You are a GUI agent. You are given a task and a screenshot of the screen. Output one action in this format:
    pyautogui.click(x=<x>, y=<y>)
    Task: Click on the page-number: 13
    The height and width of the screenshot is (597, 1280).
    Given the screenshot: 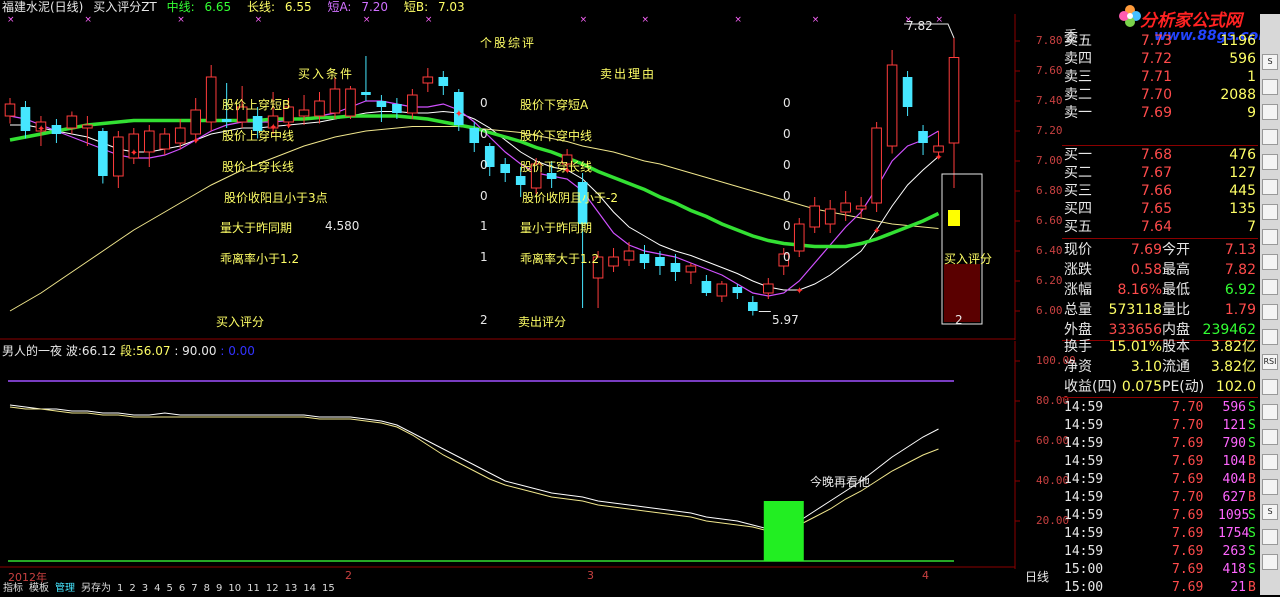 What is the action you would take?
    pyautogui.click(x=291, y=589)
    